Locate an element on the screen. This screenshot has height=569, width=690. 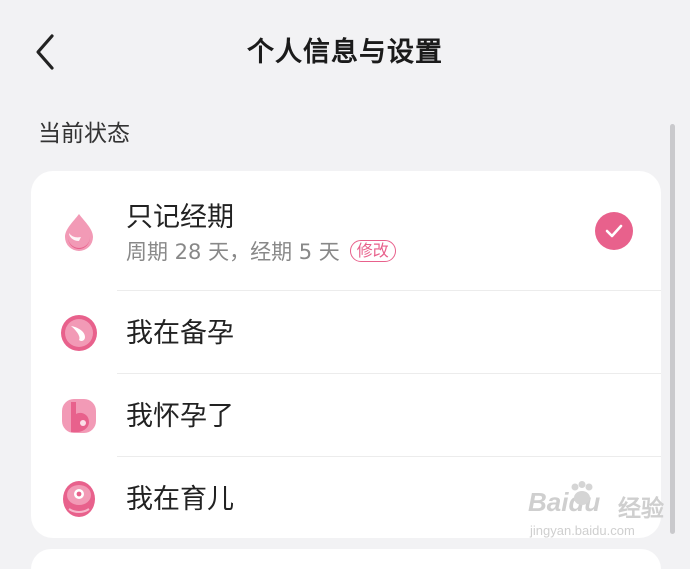
pregnant-icon is located at coordinates (79, 416).